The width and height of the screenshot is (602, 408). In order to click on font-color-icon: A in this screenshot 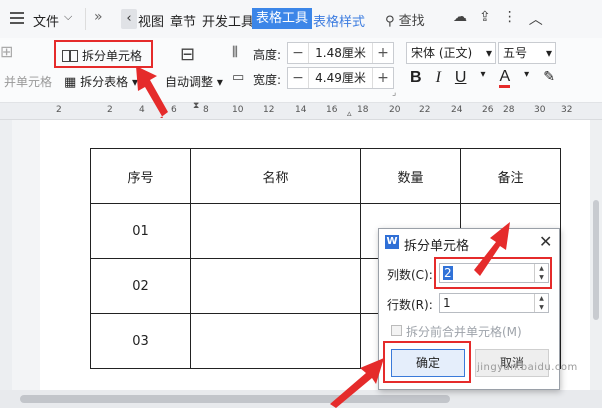, I will do `click(505, 78)`.